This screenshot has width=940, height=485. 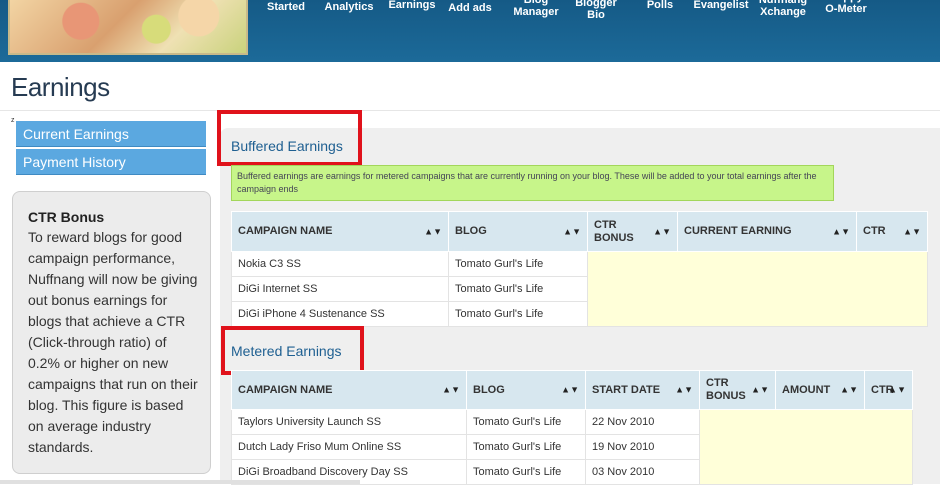 What do you see at coordinates (128, 27) in the screenshot?
I see `header-banner-image` at bounding box center [128, 27].